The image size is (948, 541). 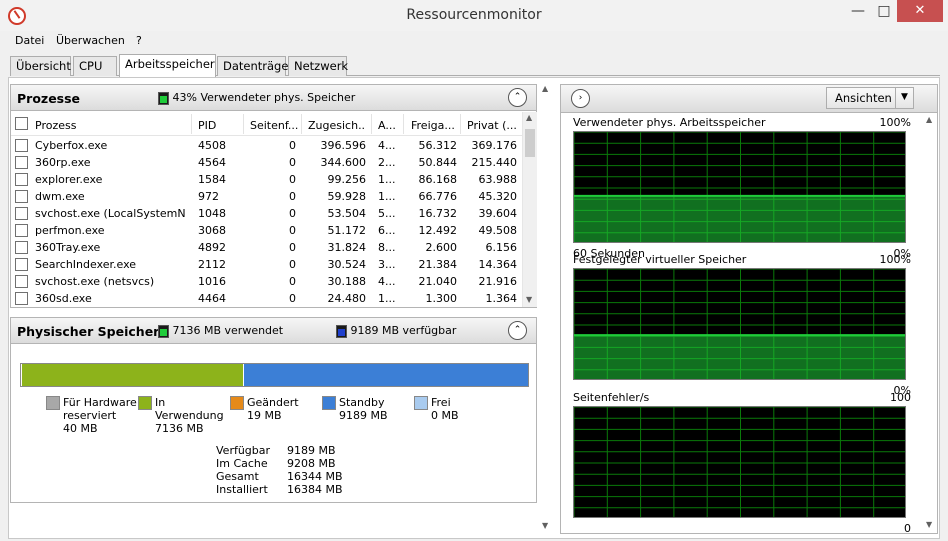 I want to click on proc-private: 49.508, so click(x=498, y=230).